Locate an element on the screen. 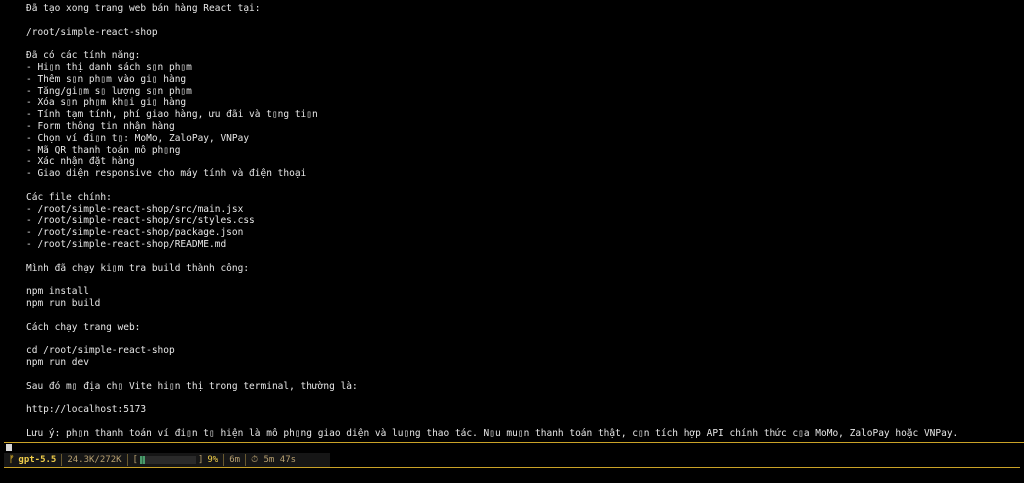 The image size is (1024, 483). progress-bar is located at coordinates (167, 460).